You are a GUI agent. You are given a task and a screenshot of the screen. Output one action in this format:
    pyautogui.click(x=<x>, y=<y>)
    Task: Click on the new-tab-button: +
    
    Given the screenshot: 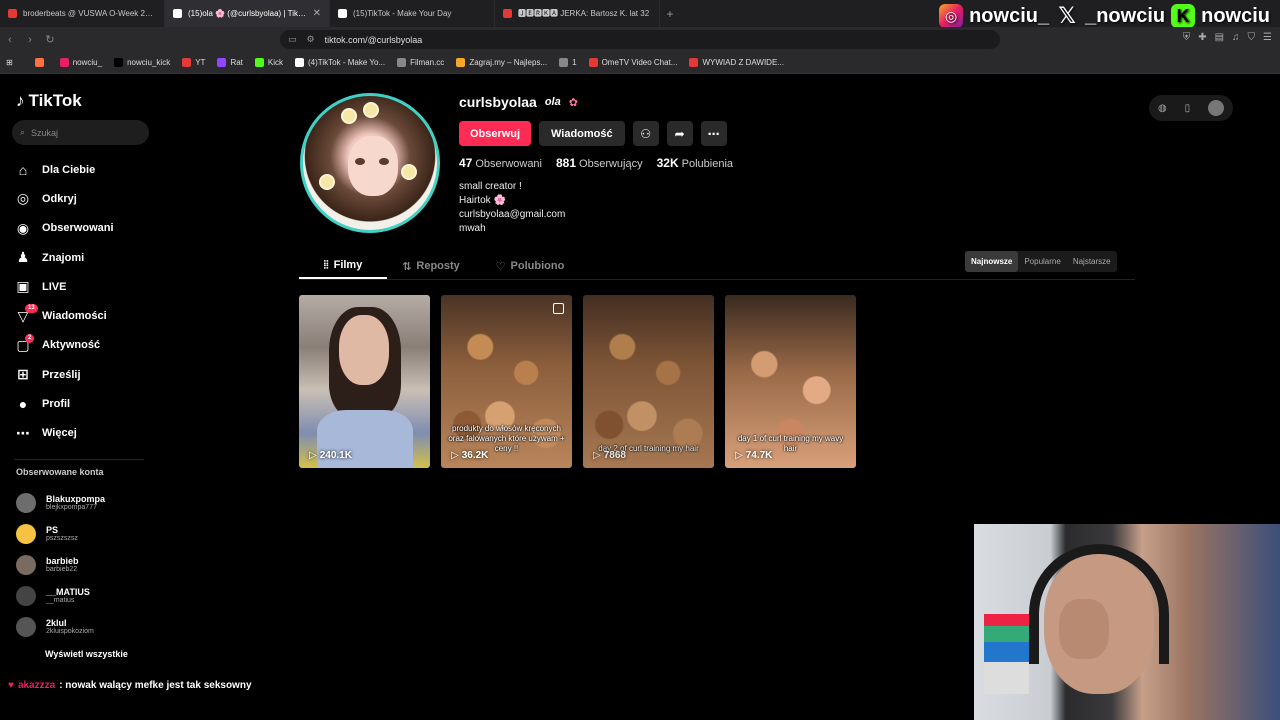 What is the action you would take?
    pyautogui.click(x=670, y=14)
    